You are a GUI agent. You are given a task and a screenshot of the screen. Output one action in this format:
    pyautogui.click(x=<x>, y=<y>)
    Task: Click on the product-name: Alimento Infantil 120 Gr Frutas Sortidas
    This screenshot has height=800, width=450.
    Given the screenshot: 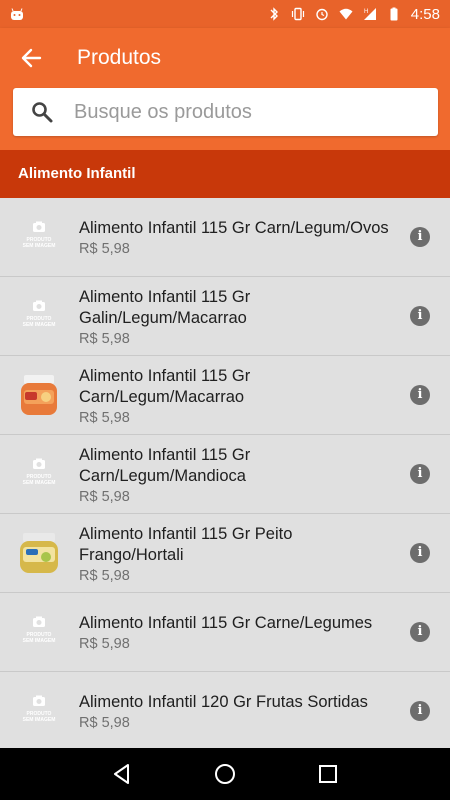 What is the action you would take?
    pyautogui.click(x=223, y=702)
    